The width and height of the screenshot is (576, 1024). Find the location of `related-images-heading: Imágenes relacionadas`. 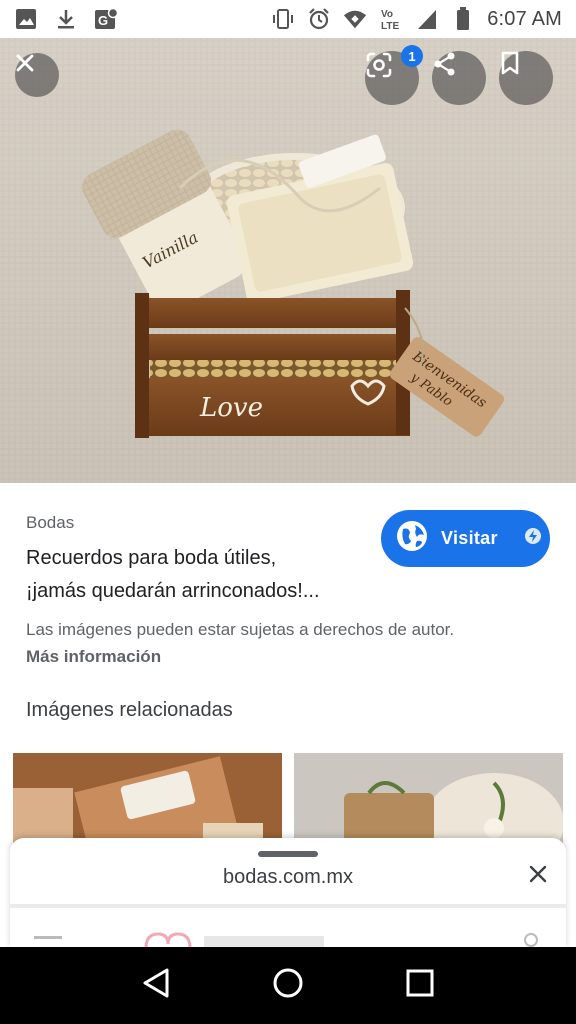

related-images-heading: Imágenes relacionadas is located at coordinates (129, 710).